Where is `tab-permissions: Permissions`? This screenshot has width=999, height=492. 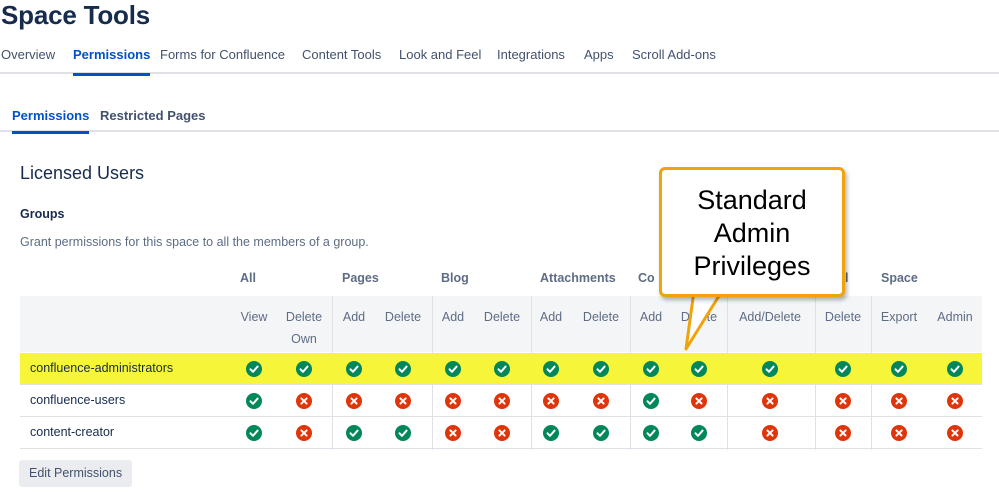 tab-permissions: Permissions is located at coordinates (112, 61).